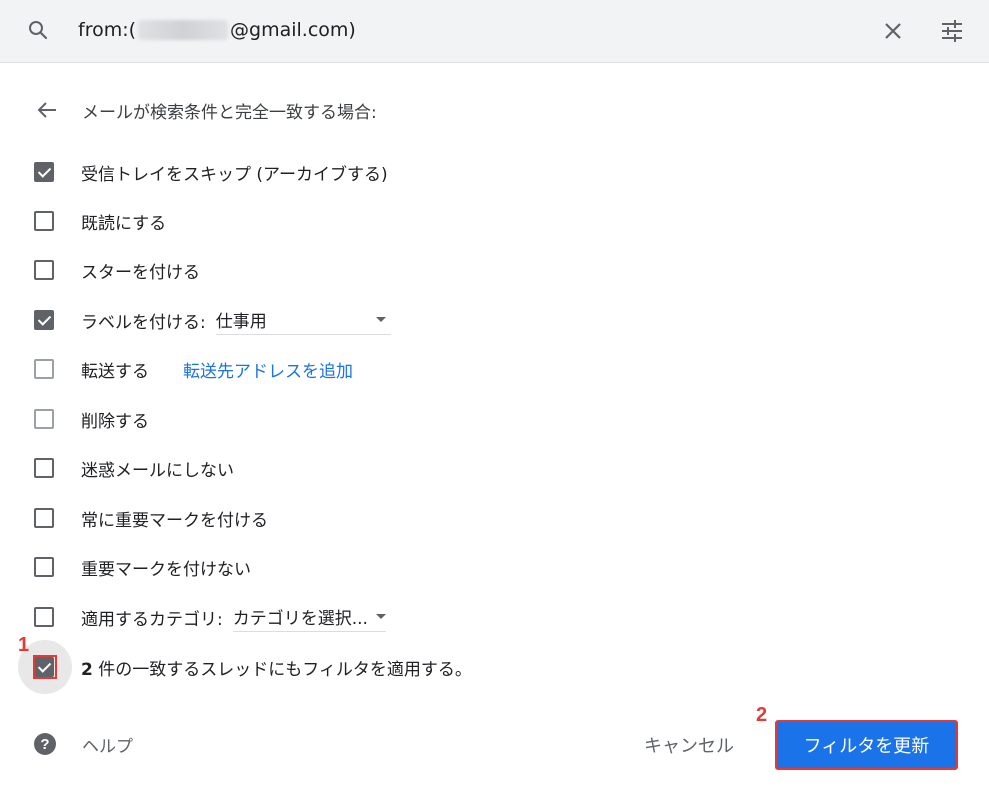  I want to click on option-never-important: 重要マークを付けない, so click(142, 567).